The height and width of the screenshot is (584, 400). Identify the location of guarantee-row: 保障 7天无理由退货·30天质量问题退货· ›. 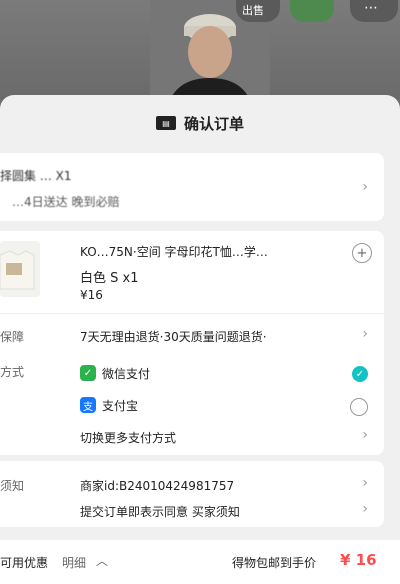
(192, 334).